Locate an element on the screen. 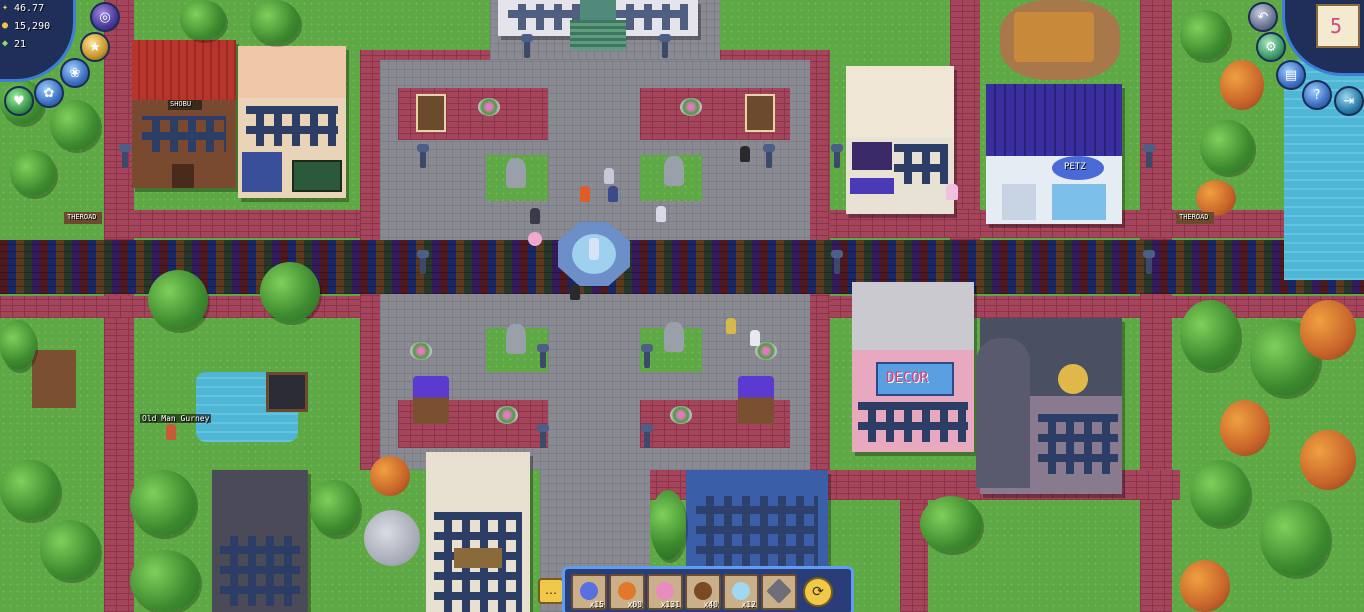 This screenshot has width=1364, height=612. park-stage is located at coordinates (287, 392).